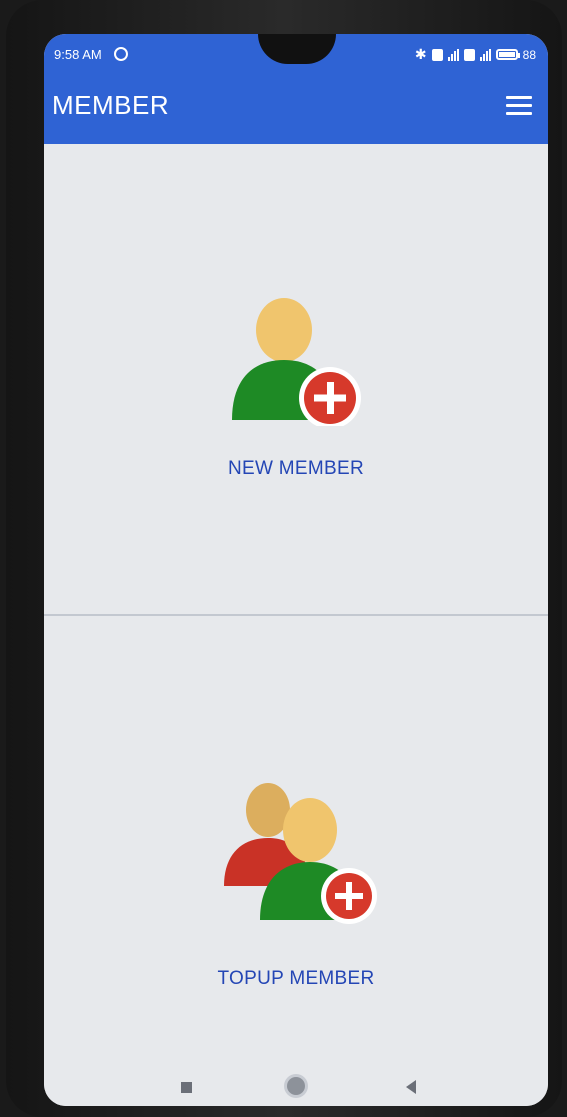 This screenshot has width=567, height=1117. What do you see at coordinates (300, 853) in the screenshot?
I see `add-group-icon` at bounding box center [300, 853].